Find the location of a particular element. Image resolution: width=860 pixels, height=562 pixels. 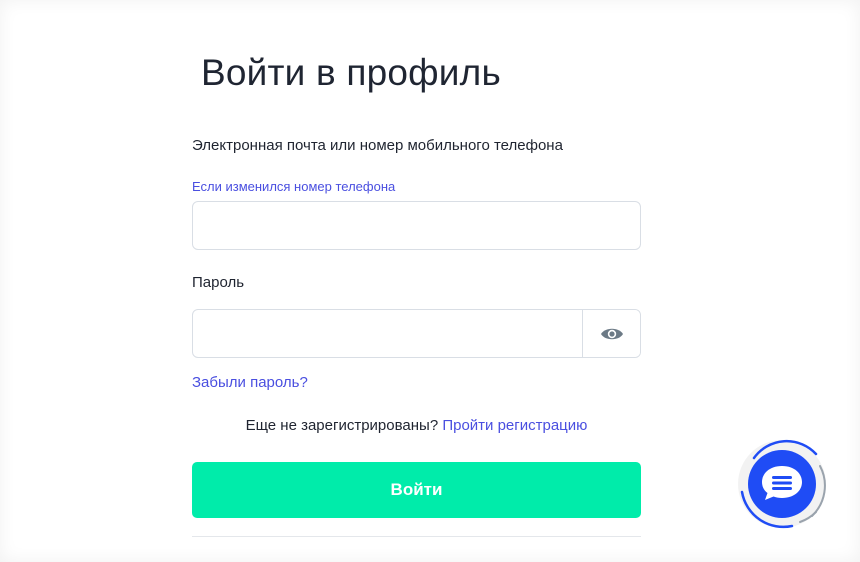

chat-bubble-icon is located at coordinates (782, 484).